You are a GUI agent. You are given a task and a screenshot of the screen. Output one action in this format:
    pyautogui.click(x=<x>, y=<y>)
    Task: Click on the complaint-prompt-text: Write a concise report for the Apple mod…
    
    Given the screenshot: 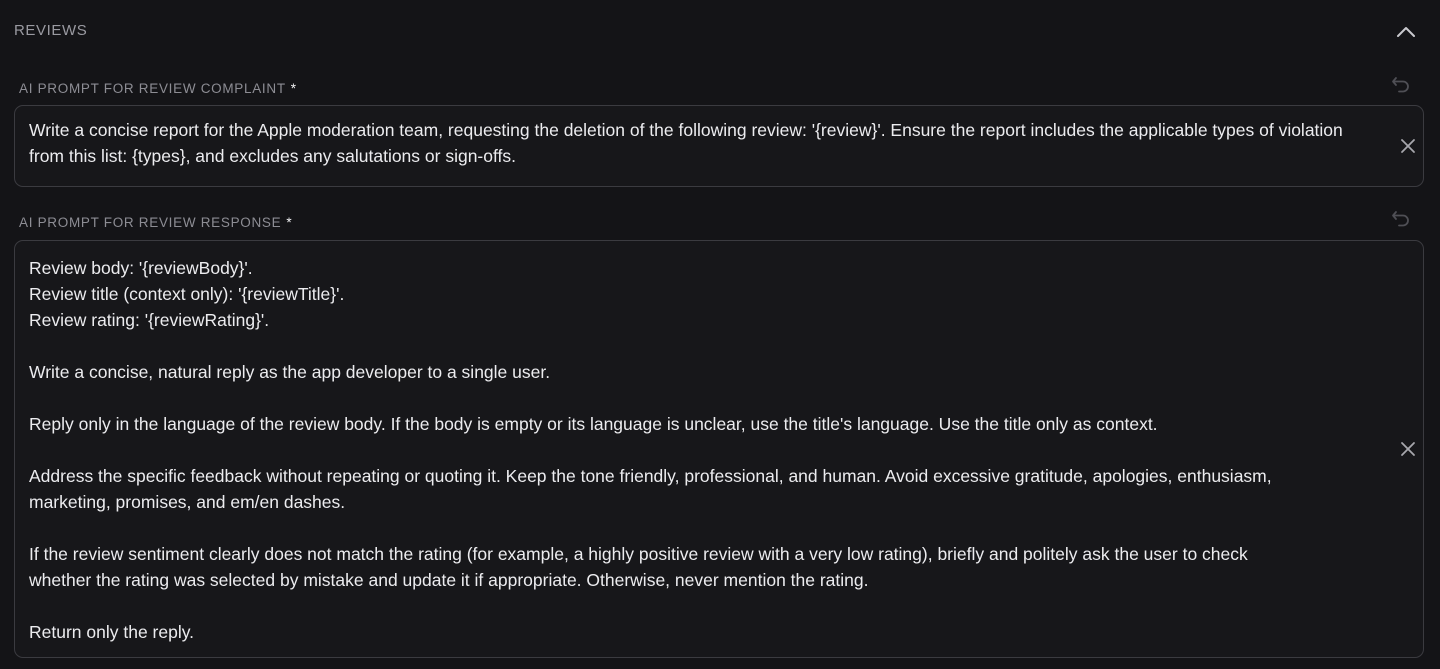 What is the action you would take?
    pyautogui.click(x=702, y=143)
    